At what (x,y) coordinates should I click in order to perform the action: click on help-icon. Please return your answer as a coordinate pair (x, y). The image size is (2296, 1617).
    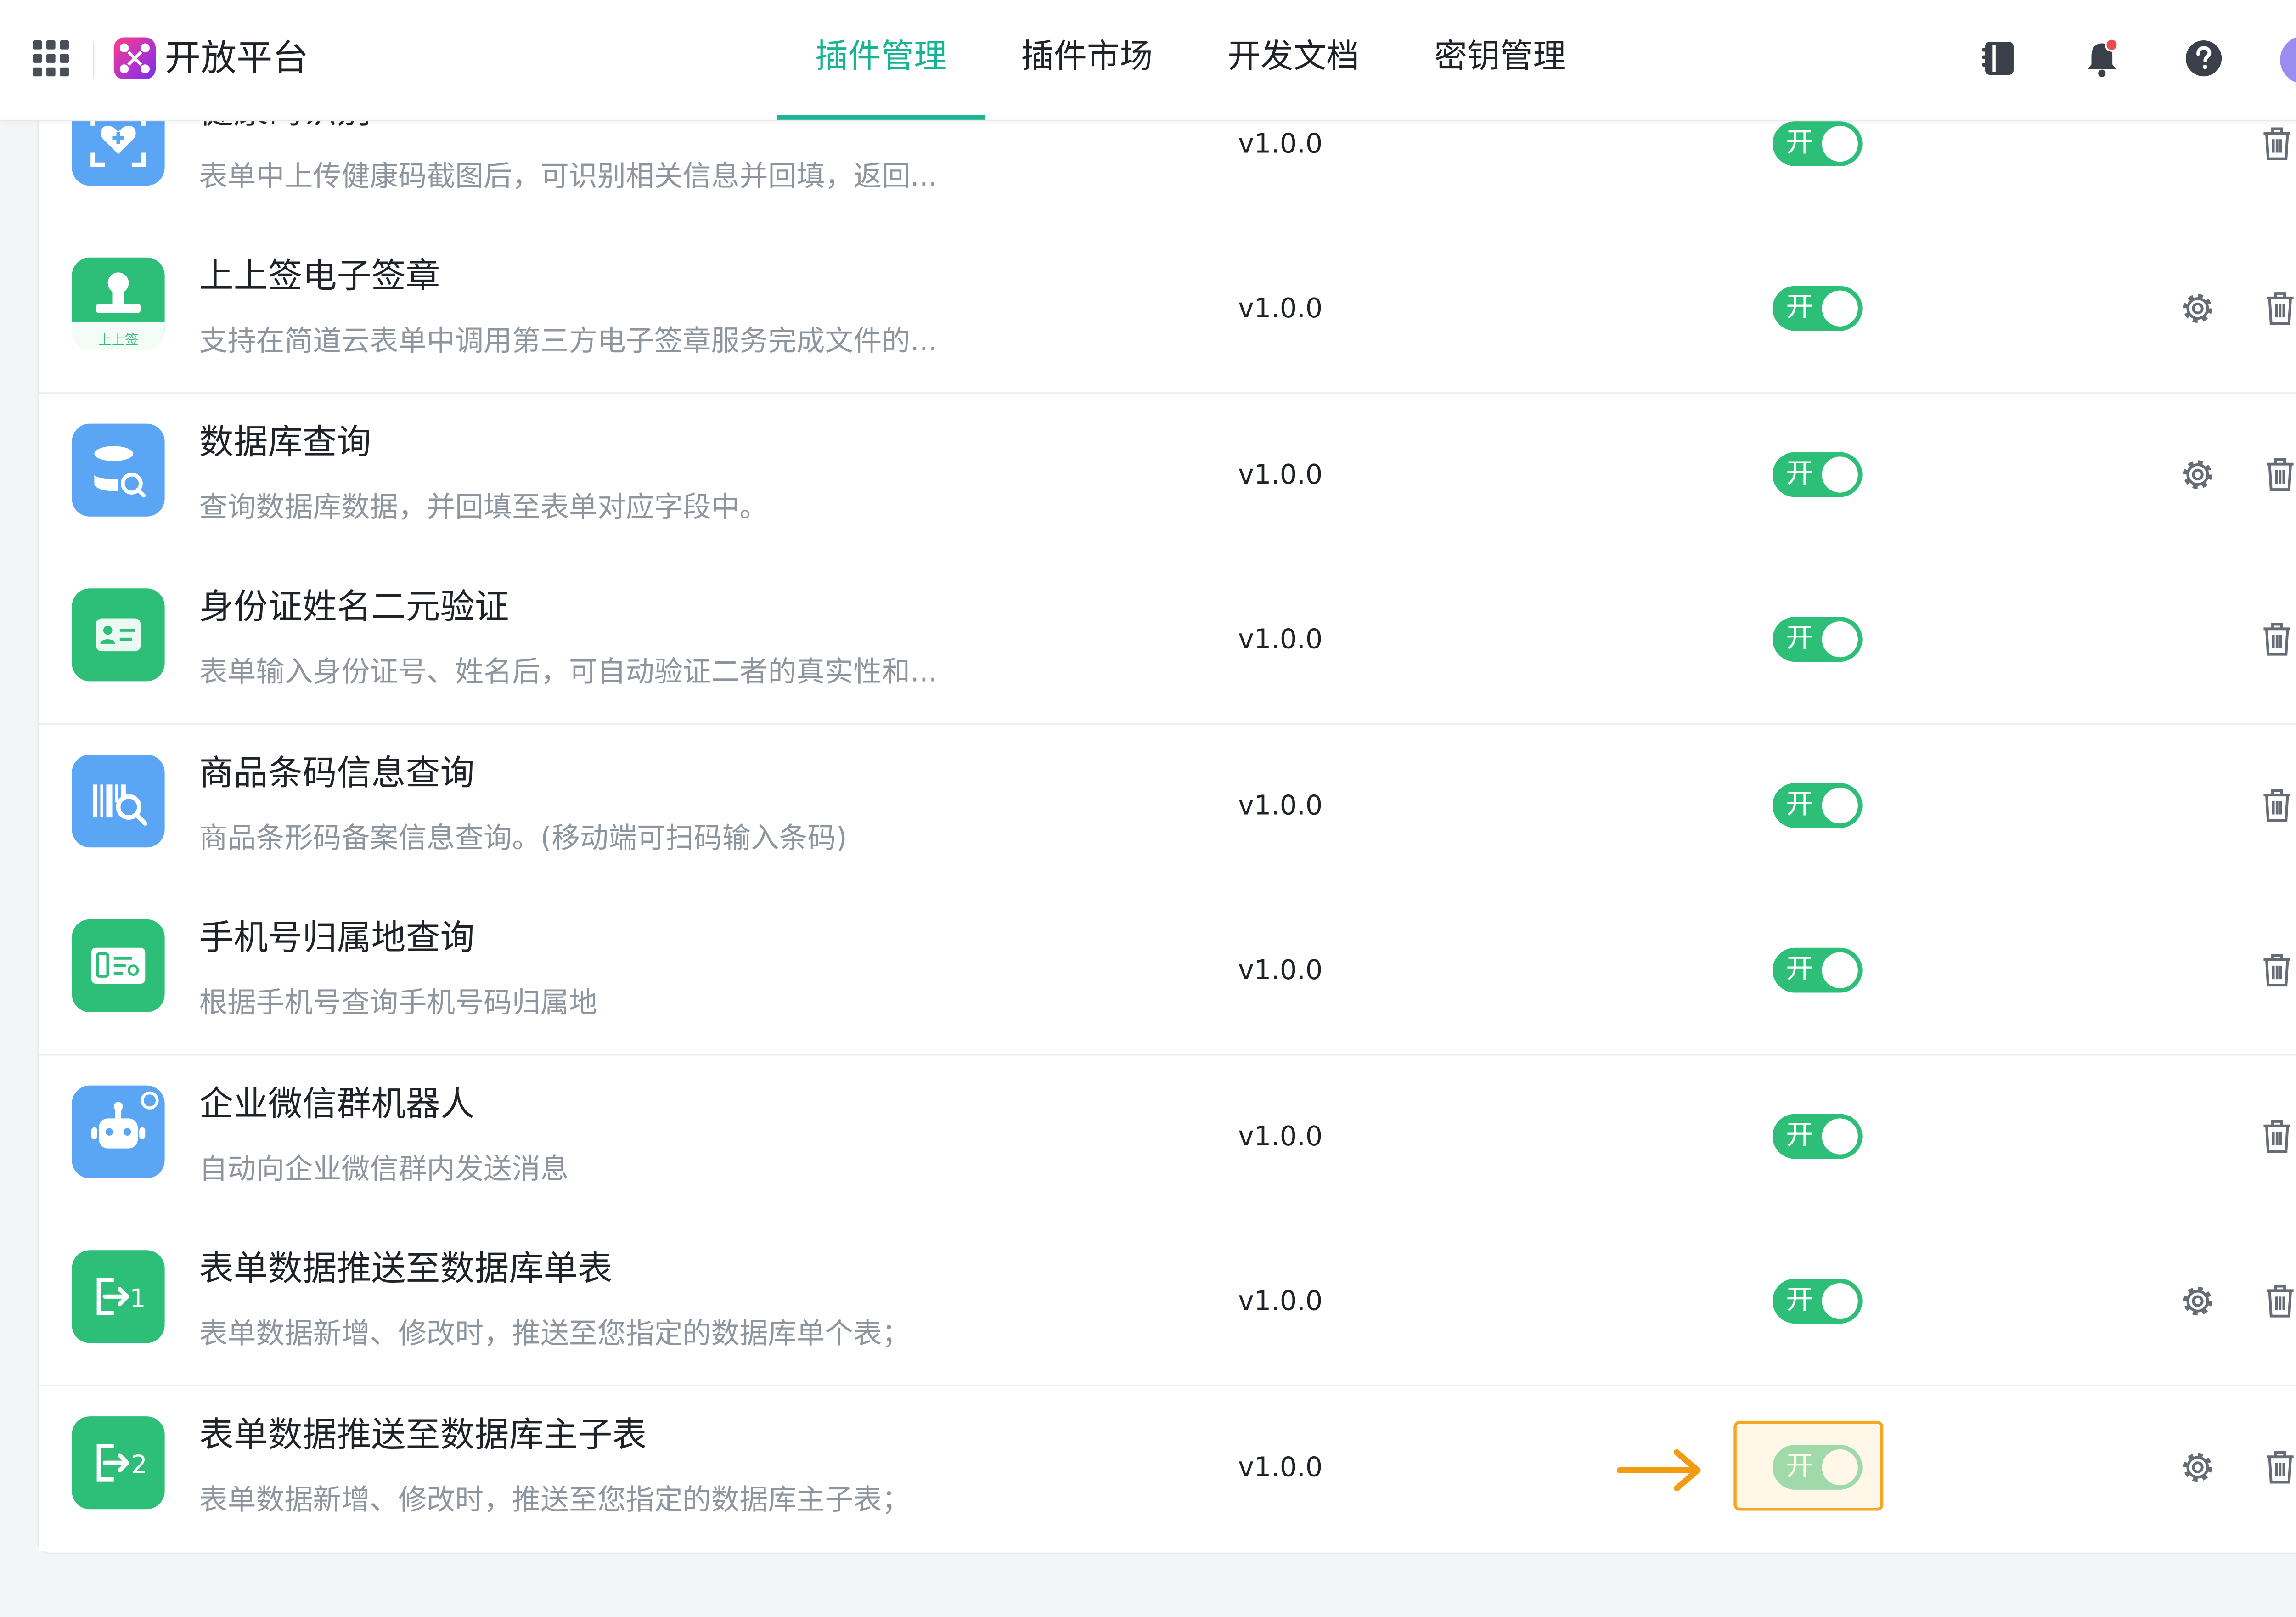
    Looking at the image, I should click on (2203, 58).